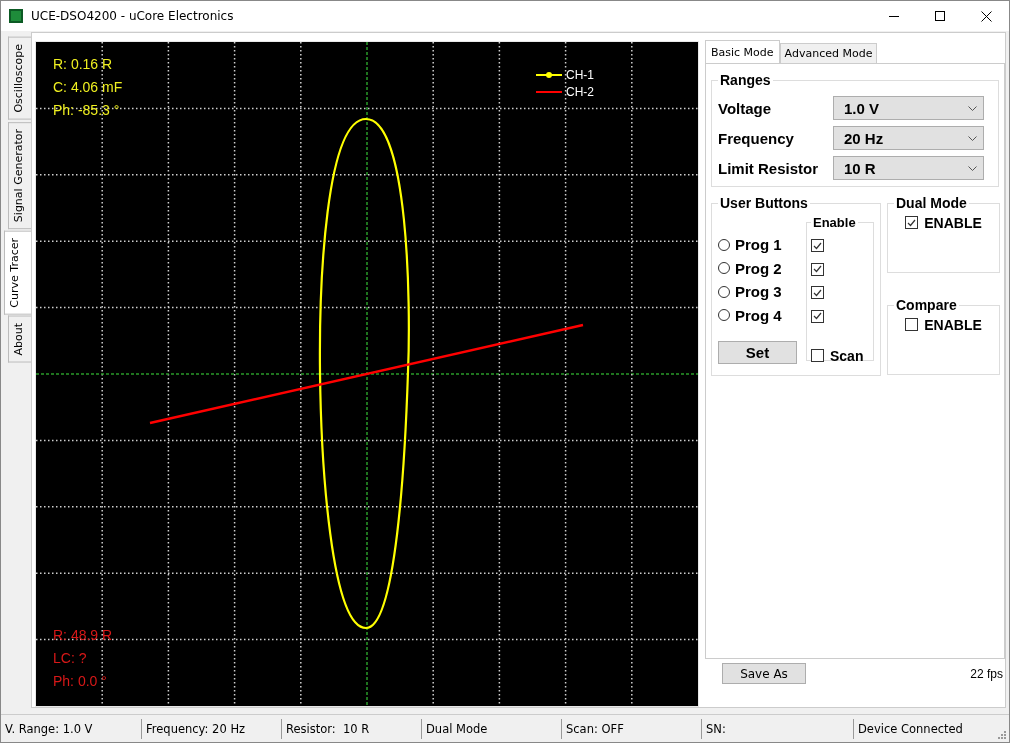 Image resolution: width=1010 pixels, height=743 pixels. What do you see at coordinates (745, 80) in the screenshot?
I see `group-title: Ranges` at bounding box center [745, 80].